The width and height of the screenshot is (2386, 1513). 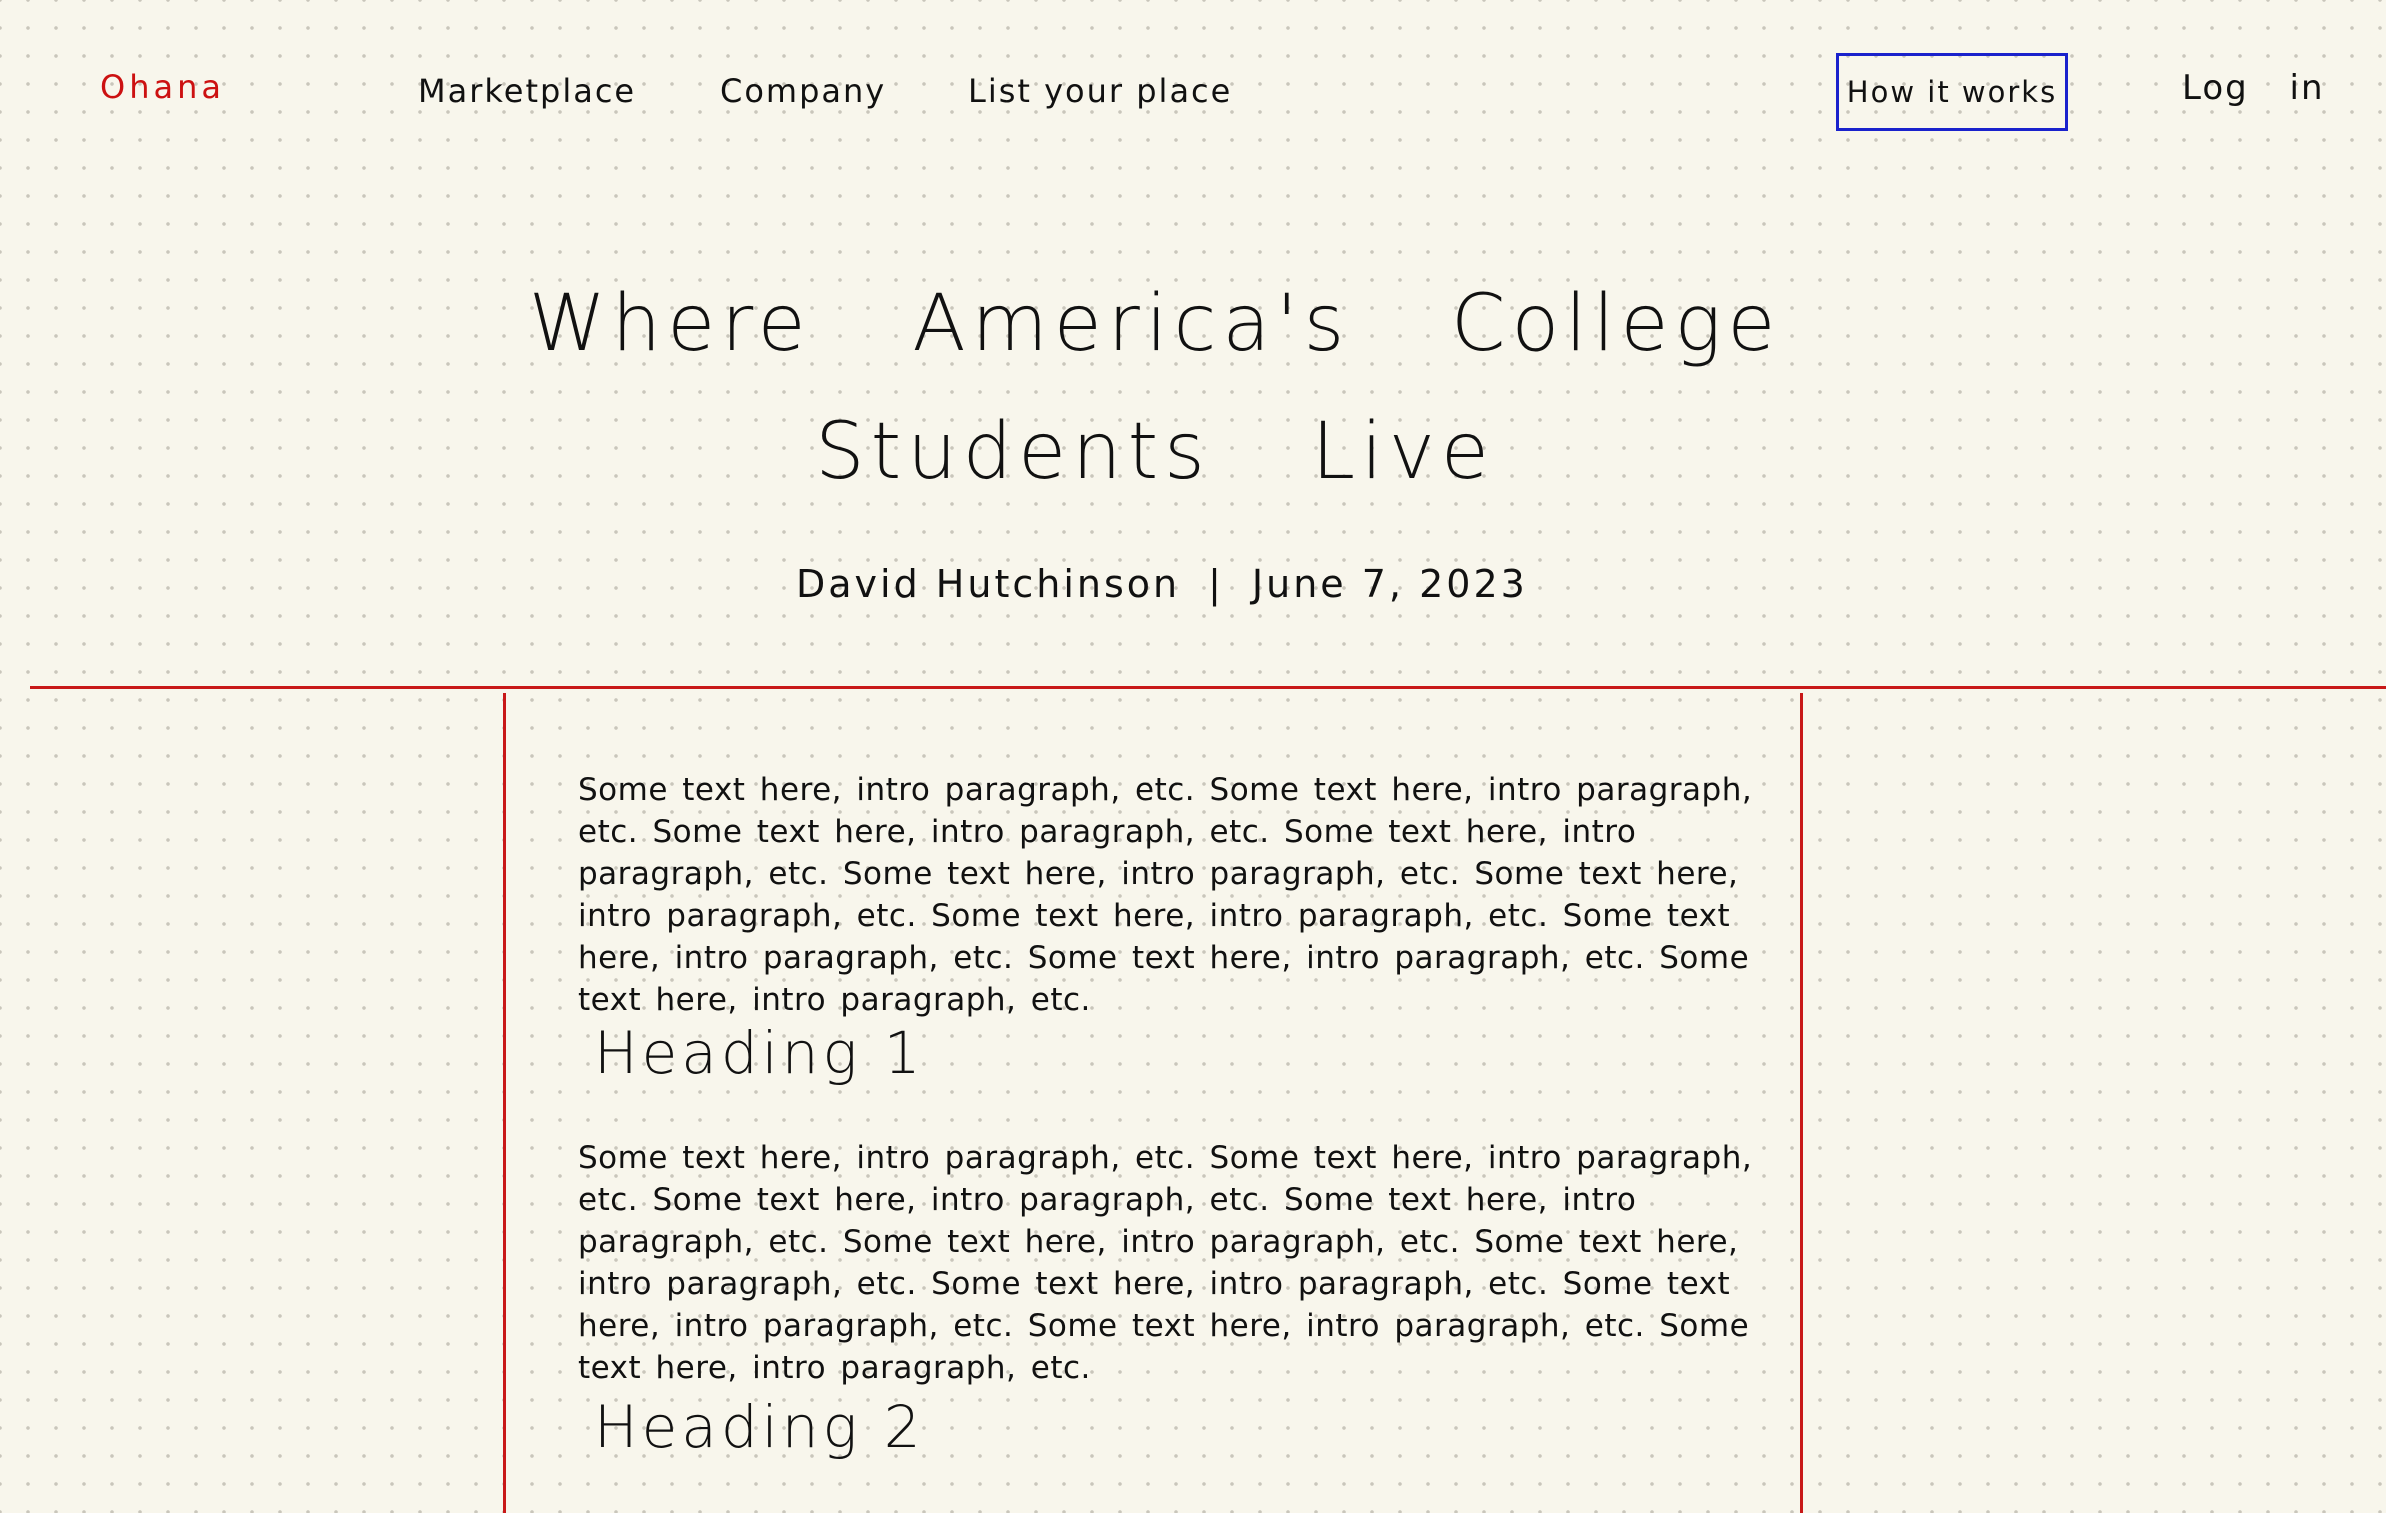 What do you see at coordinates (1155, 388) in the screenshot?
I see `article-title: Where America's College Students Live` at bounding box center [1155, 388].